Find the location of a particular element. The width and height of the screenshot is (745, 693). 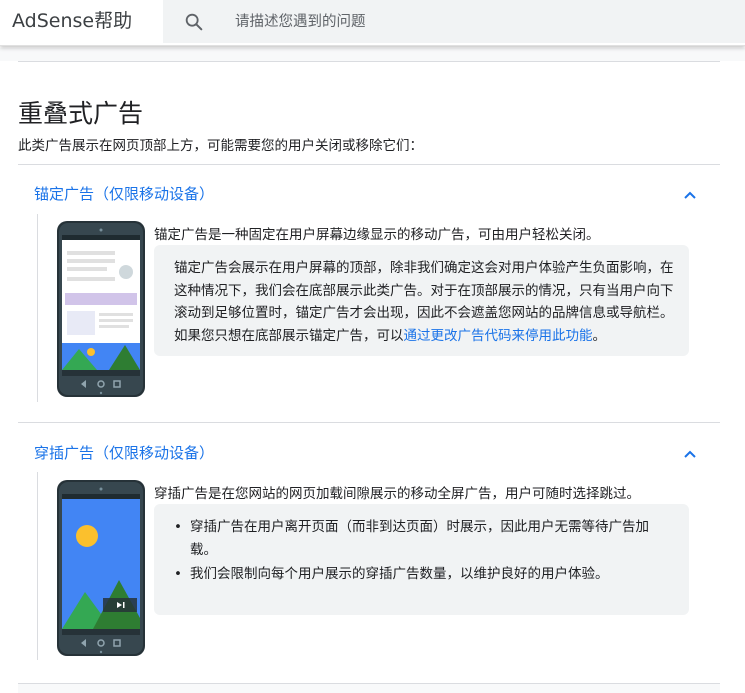

anchor-ads-description: 锚定广告是一种固定在用户屏幕边缘显示的移动广告，可由用户轻松关闭。 is located at coordinates (377, 235).